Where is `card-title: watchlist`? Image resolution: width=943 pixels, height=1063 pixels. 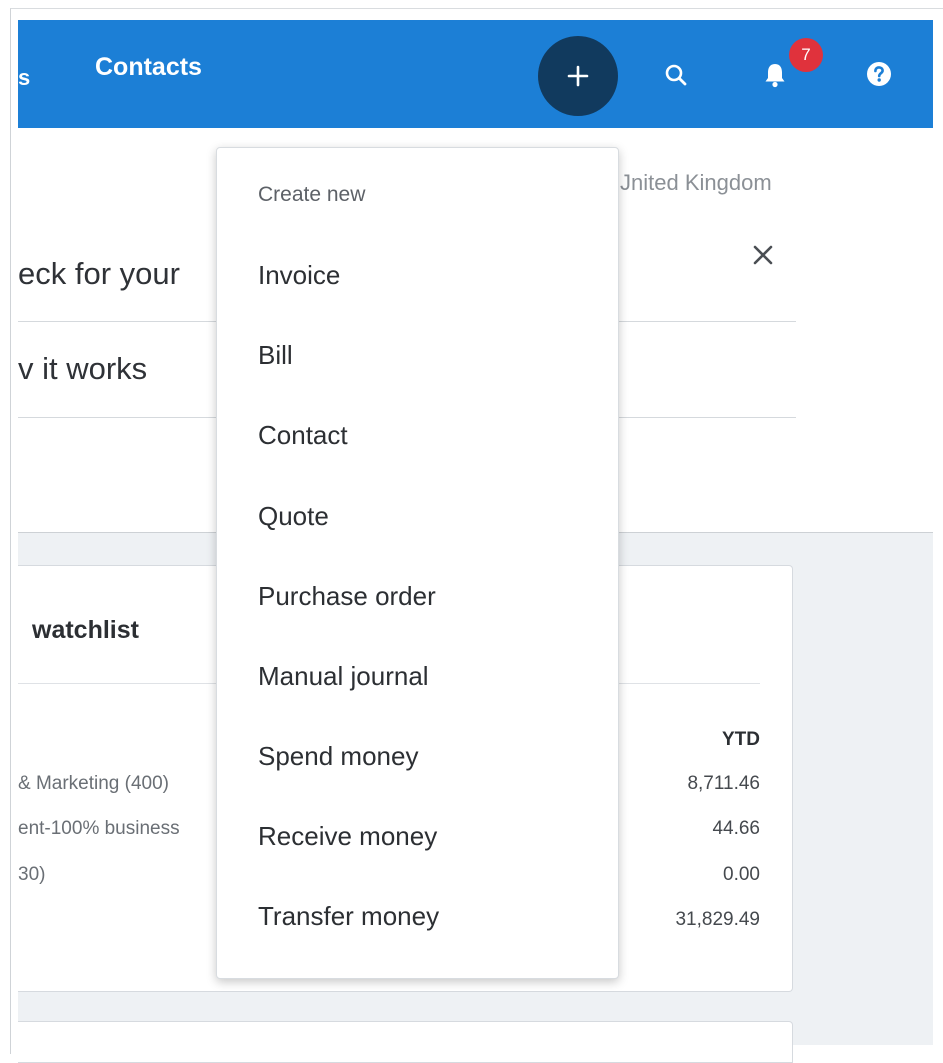 card-title: watchlist is located at coordinates (85, 630).